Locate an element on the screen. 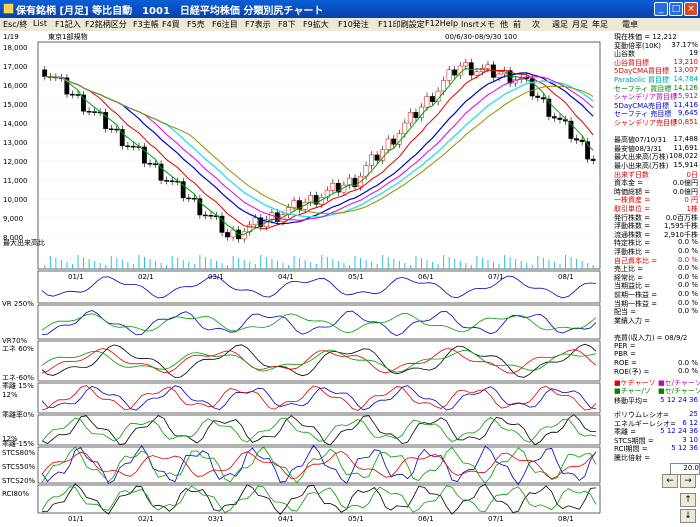 The height and width of the screenshot is (527, 700). info-value-6: 14,126 is located at coordinates (686, 87).